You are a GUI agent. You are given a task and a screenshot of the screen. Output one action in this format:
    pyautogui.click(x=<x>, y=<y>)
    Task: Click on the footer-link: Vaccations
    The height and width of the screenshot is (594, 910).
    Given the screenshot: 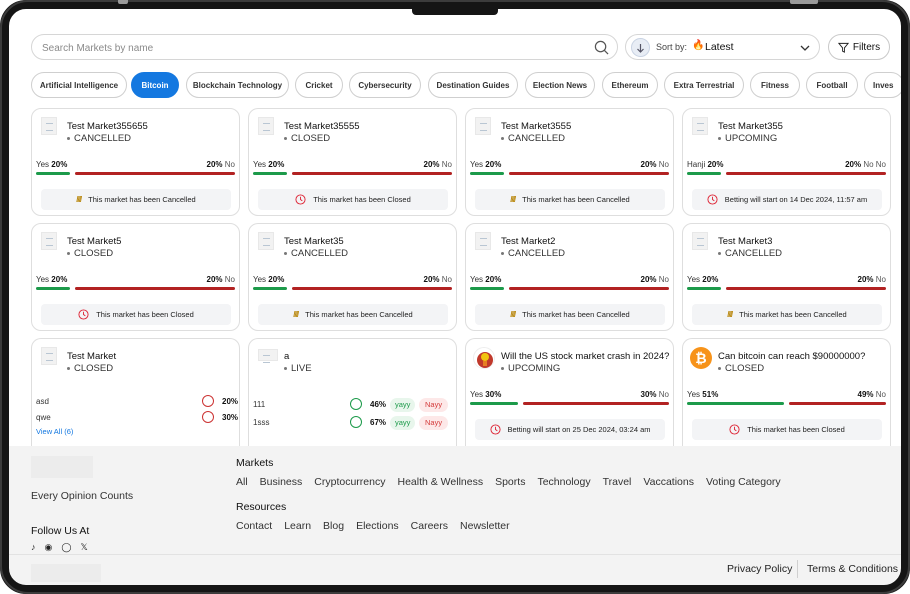 What is the action you would take?
    pyautogui.click(x=668, y=482)
    